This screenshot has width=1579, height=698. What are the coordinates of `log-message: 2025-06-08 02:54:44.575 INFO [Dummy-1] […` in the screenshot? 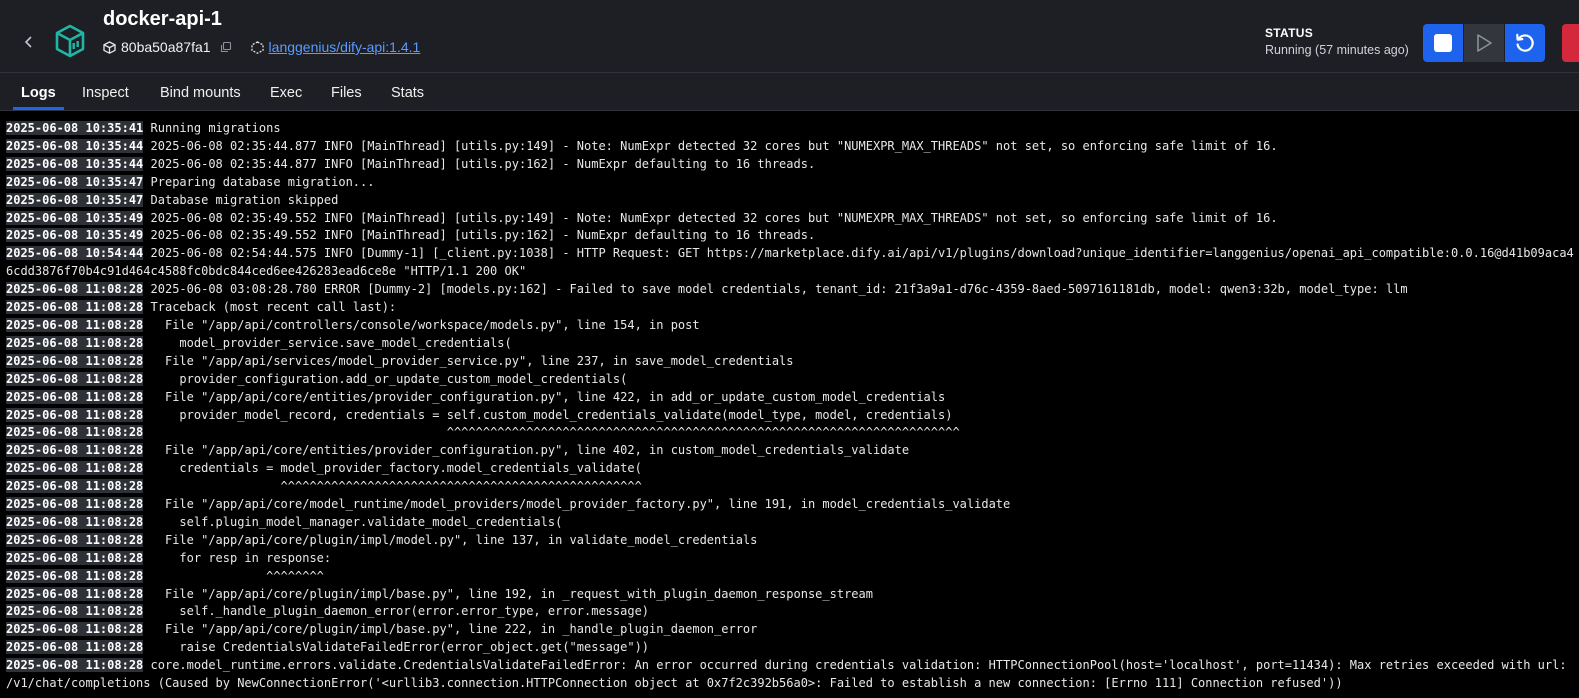 It's located at (790, 262).